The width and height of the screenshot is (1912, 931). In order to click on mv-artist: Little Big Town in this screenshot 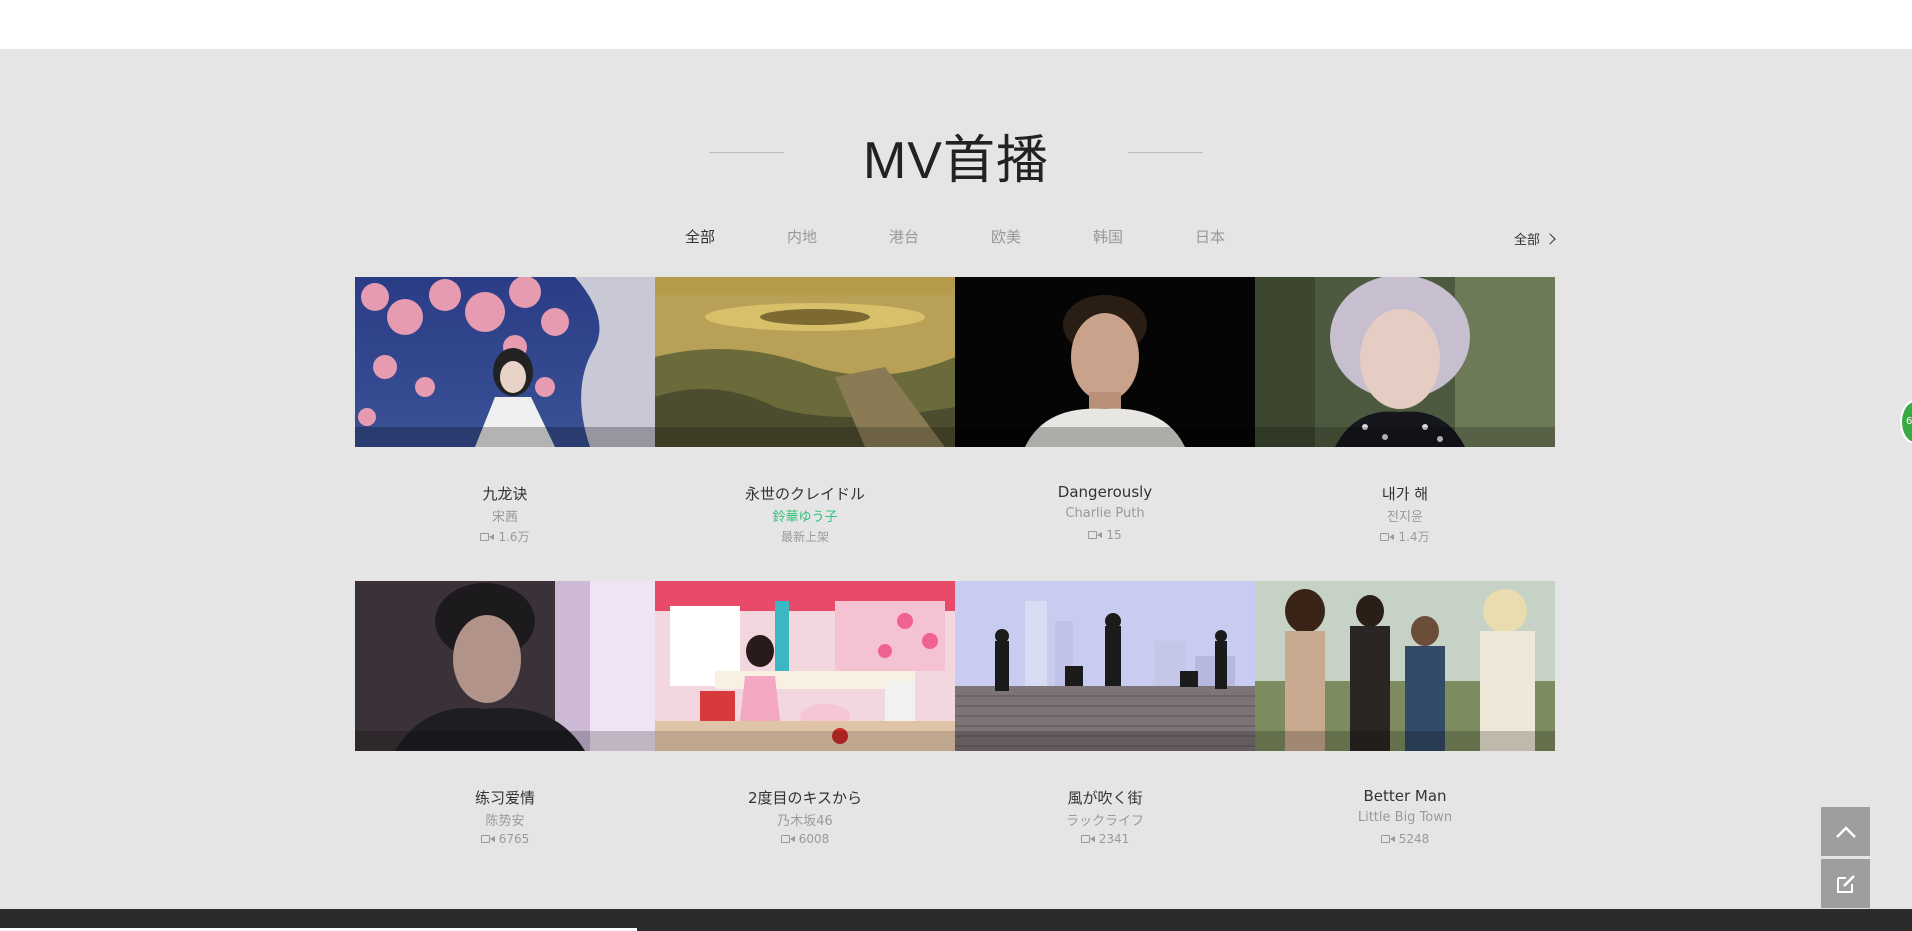, I will do `click(1405, 817)`.